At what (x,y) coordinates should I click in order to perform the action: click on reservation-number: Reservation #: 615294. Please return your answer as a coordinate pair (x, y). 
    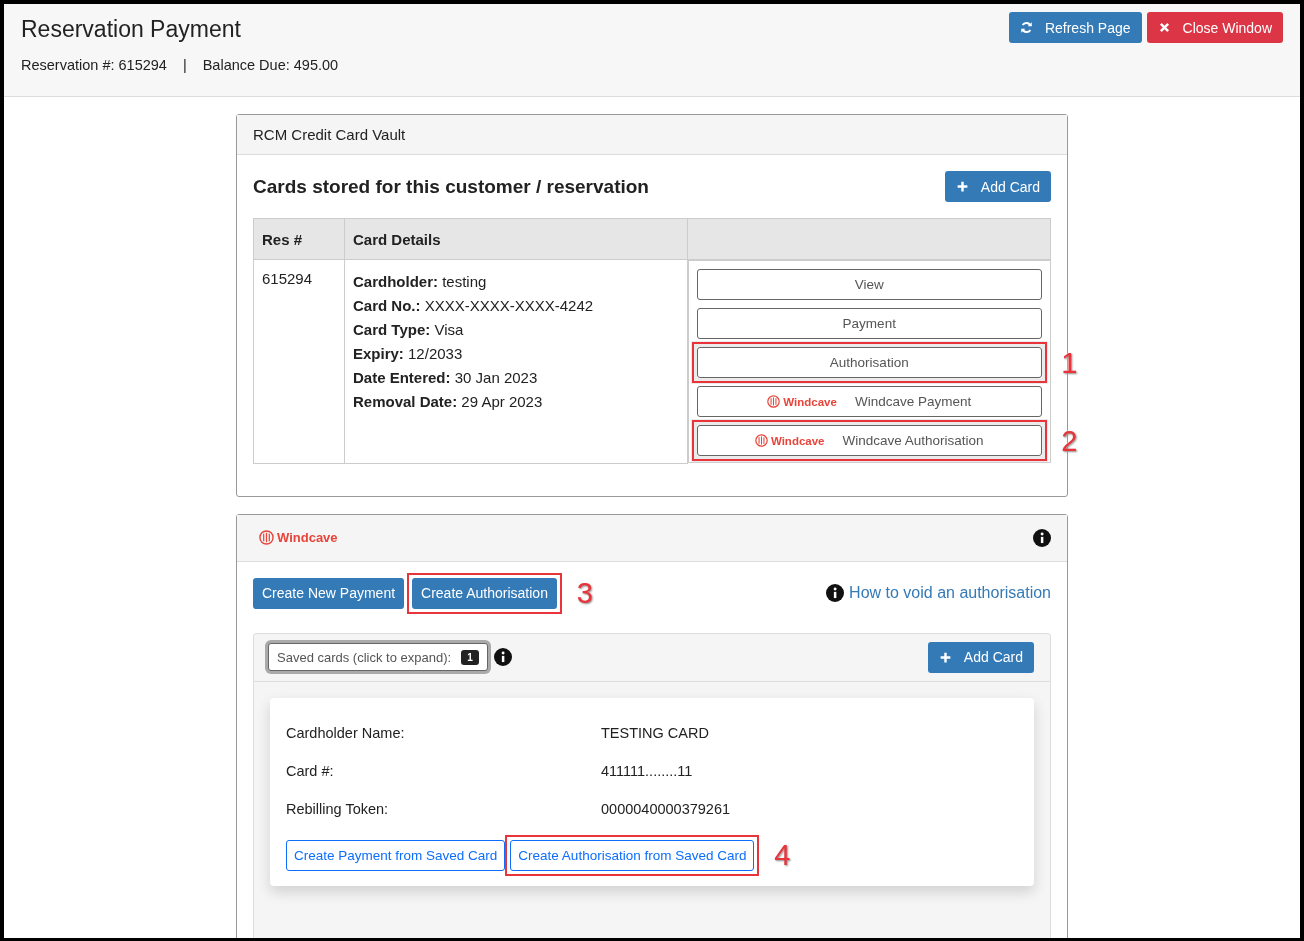
    Looking at the image, I should click on (94, 65).